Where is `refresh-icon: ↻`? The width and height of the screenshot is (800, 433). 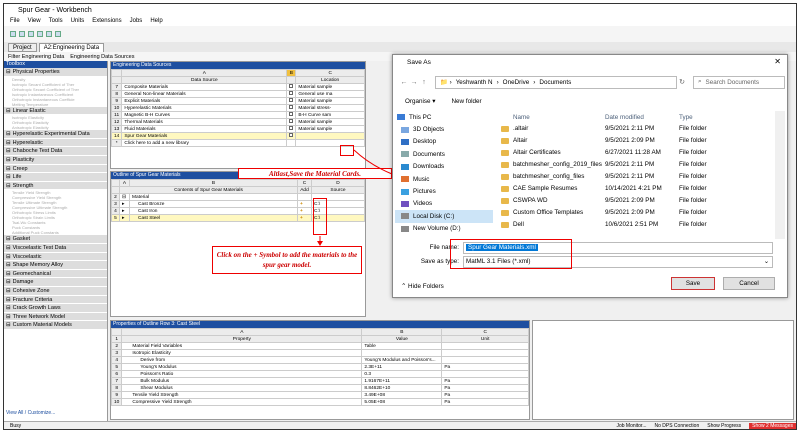 refresh-icon: ↻ is located at coordinates (682, 82).